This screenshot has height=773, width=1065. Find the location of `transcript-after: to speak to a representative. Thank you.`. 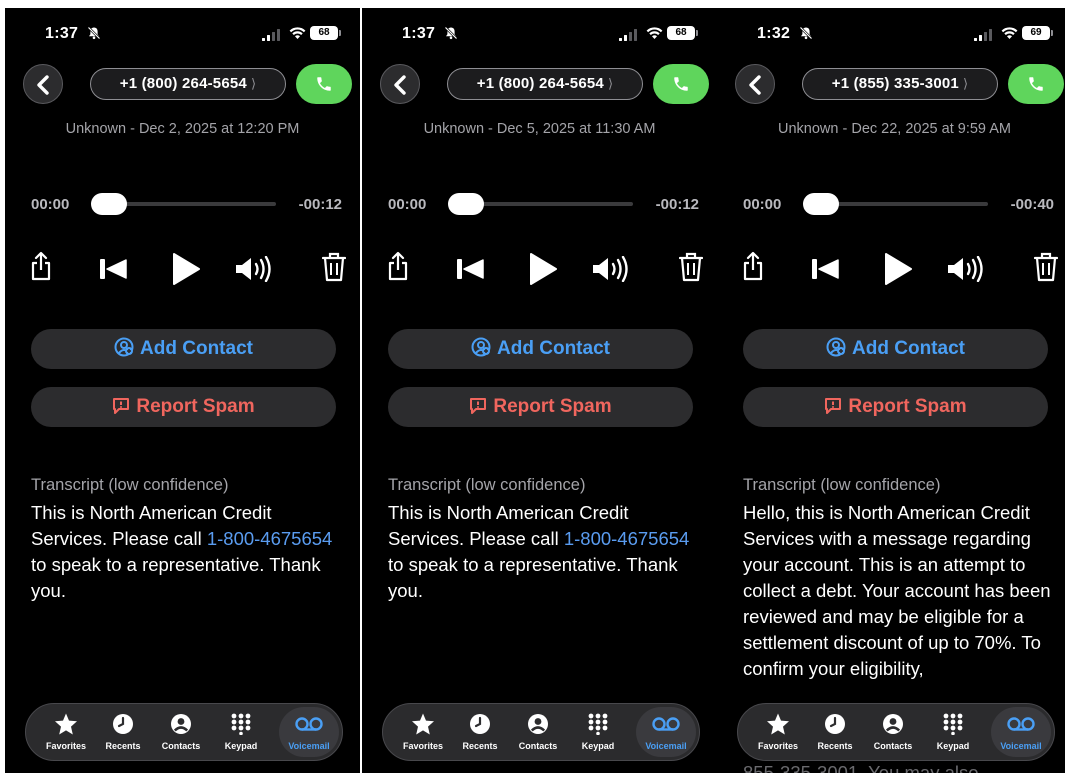

transcript-after: to speak to a representative. Thank you. is located at coordinates (533, 577).